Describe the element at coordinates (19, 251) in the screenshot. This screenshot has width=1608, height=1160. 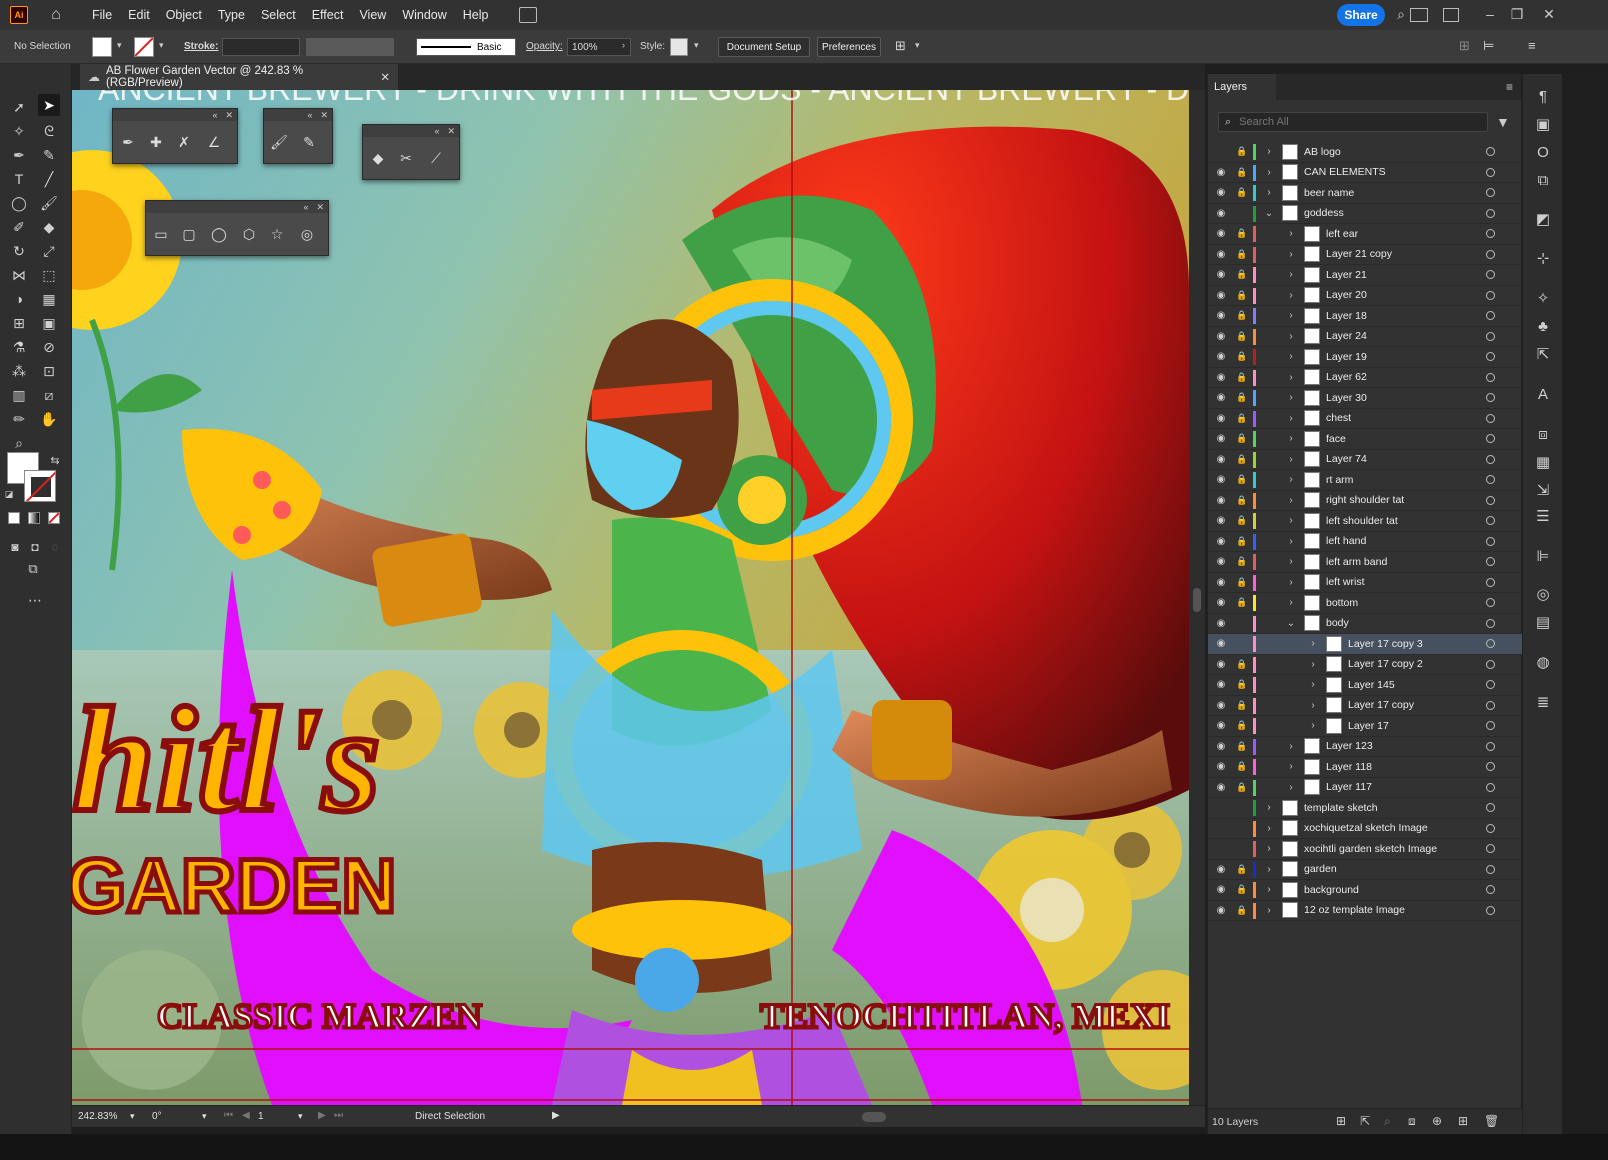
I see `rotate-tool-icon: ↻` at that location.